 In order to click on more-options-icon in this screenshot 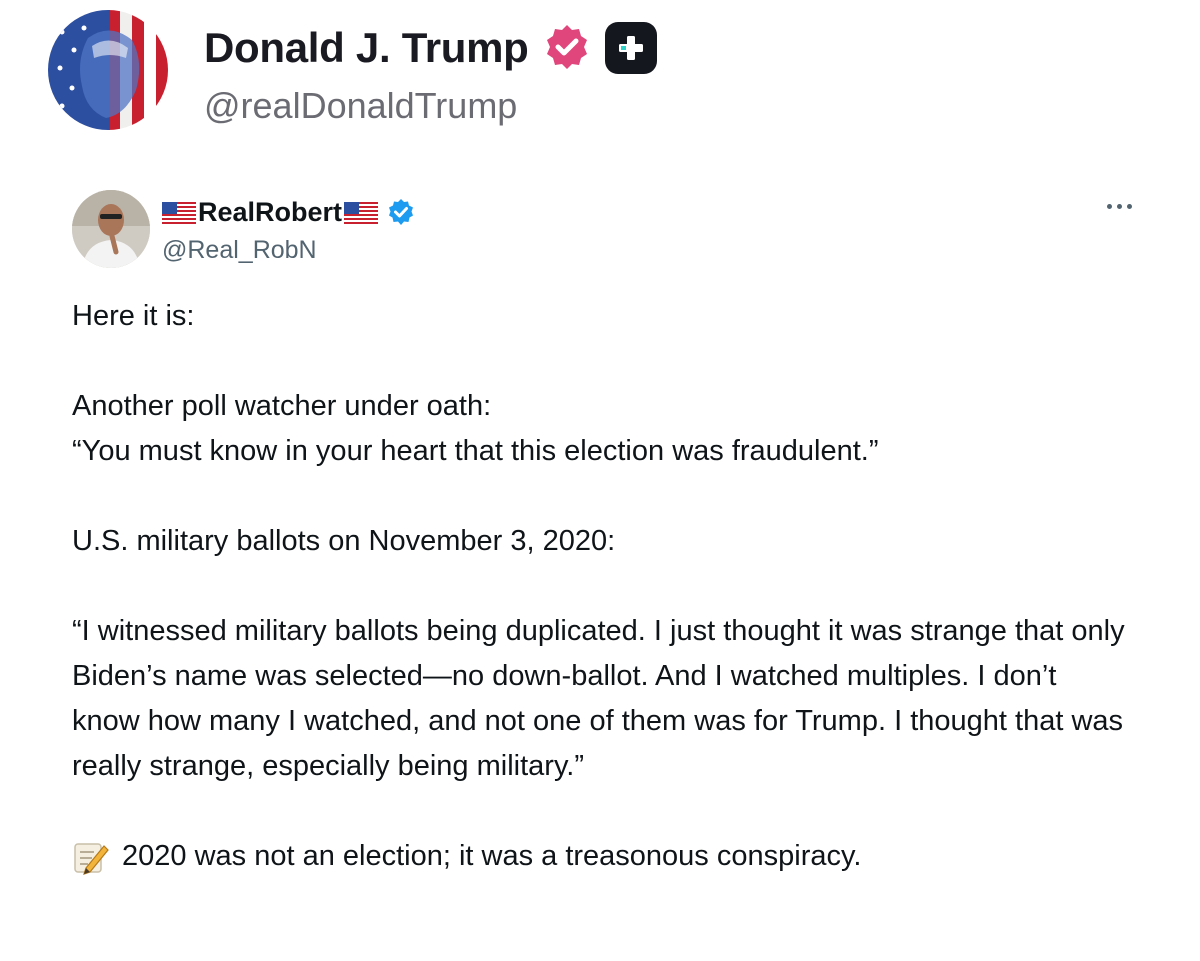, I will do `click(1119, 206)`.